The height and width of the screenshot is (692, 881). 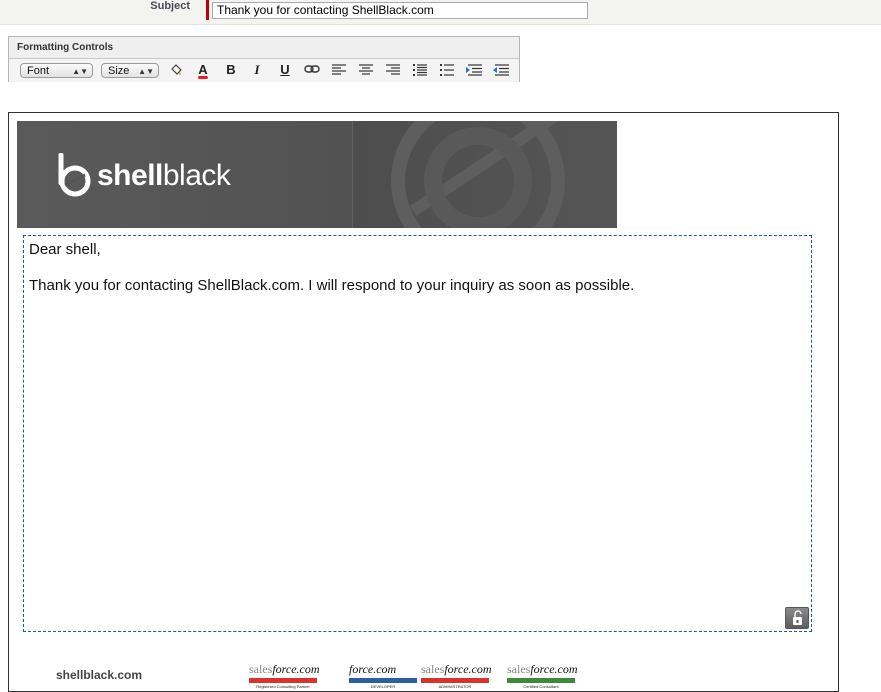 I want to click on formatting-controls-title: Formatting Controls, so click(x=65, y=47).